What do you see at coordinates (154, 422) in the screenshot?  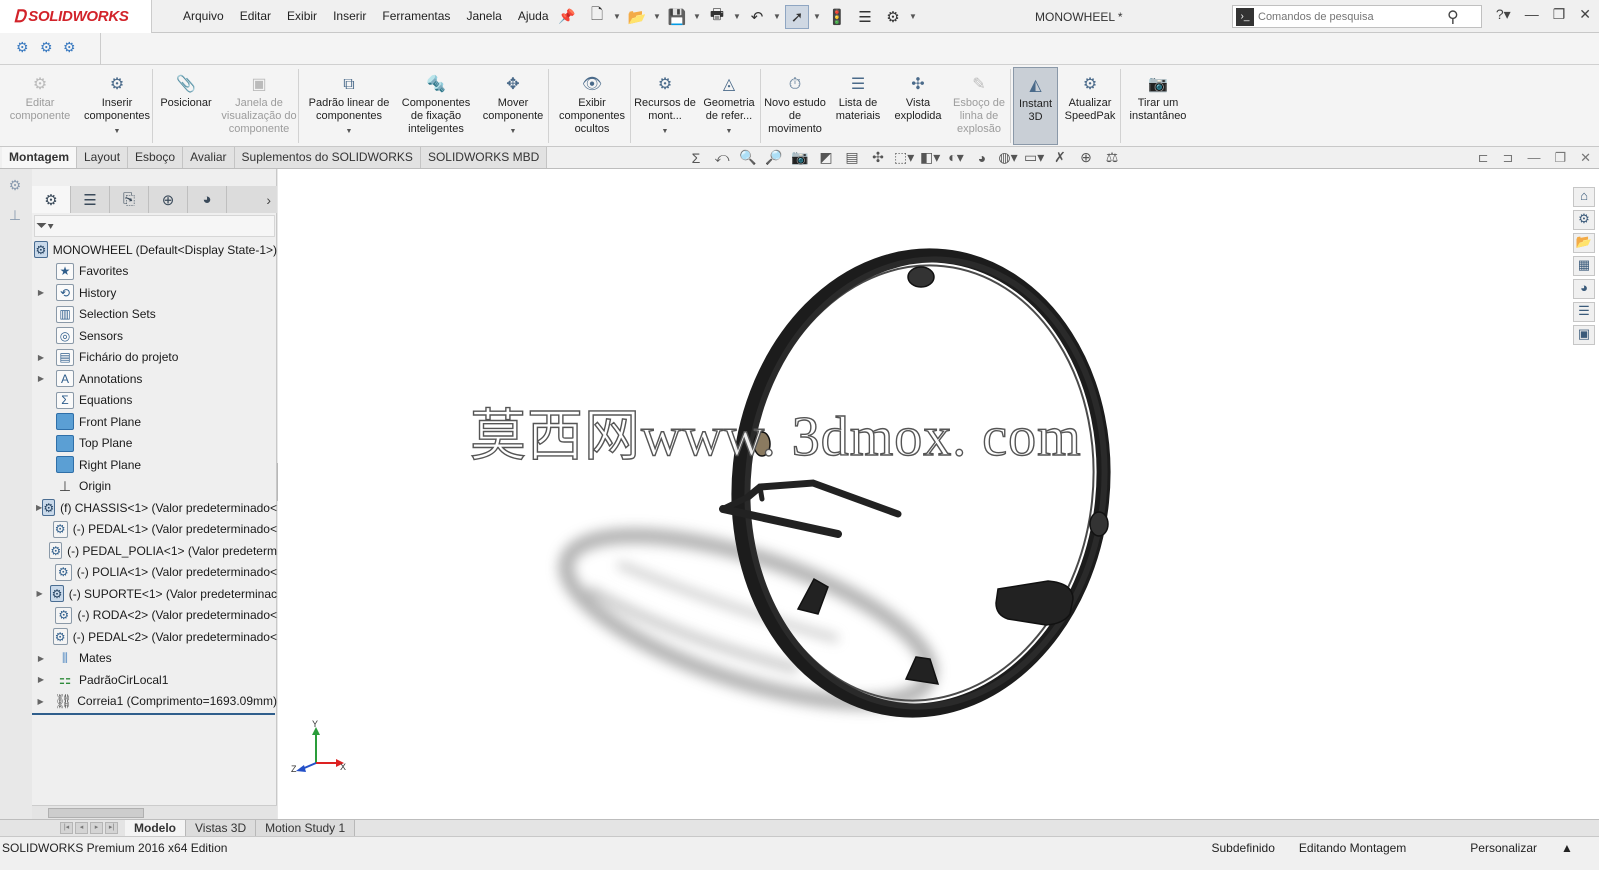 I see `tree-item: Front Plane` at bounding box center [154, 422].